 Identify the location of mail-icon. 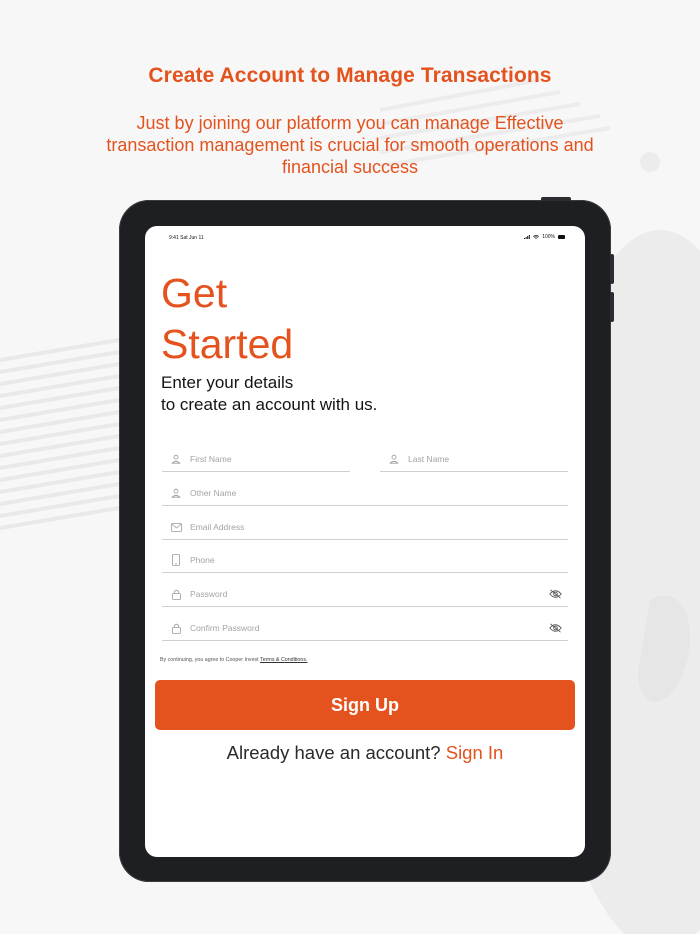
(176, 527).